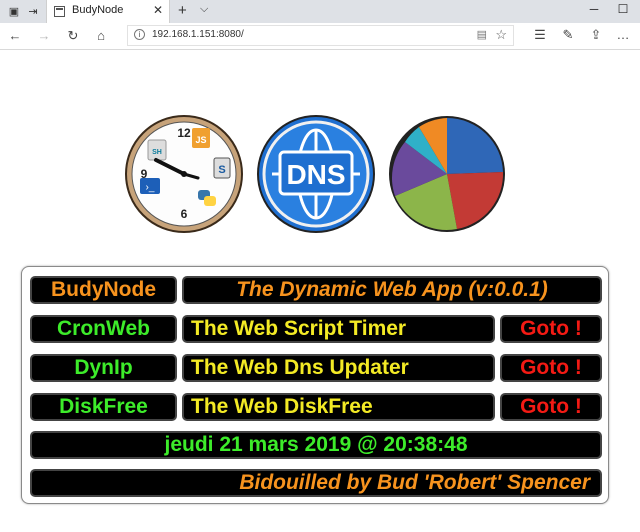  I want to click on clock-logo: 12 3 6 9 JS SH S ›_, so click(184, 174).